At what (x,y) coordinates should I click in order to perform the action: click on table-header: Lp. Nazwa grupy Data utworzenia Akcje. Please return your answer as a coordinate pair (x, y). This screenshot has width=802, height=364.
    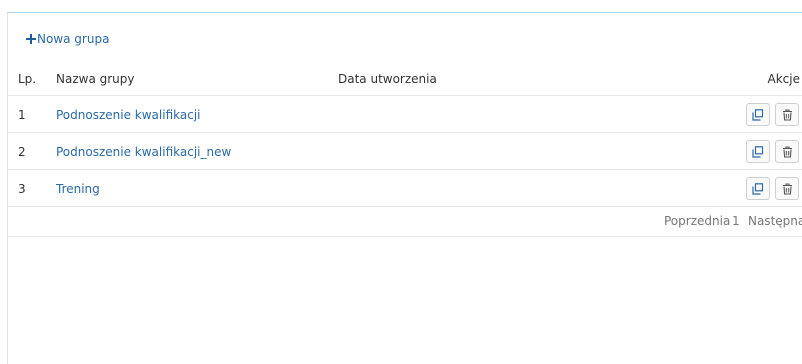
    Looking at the image, I should click on (405, 79).